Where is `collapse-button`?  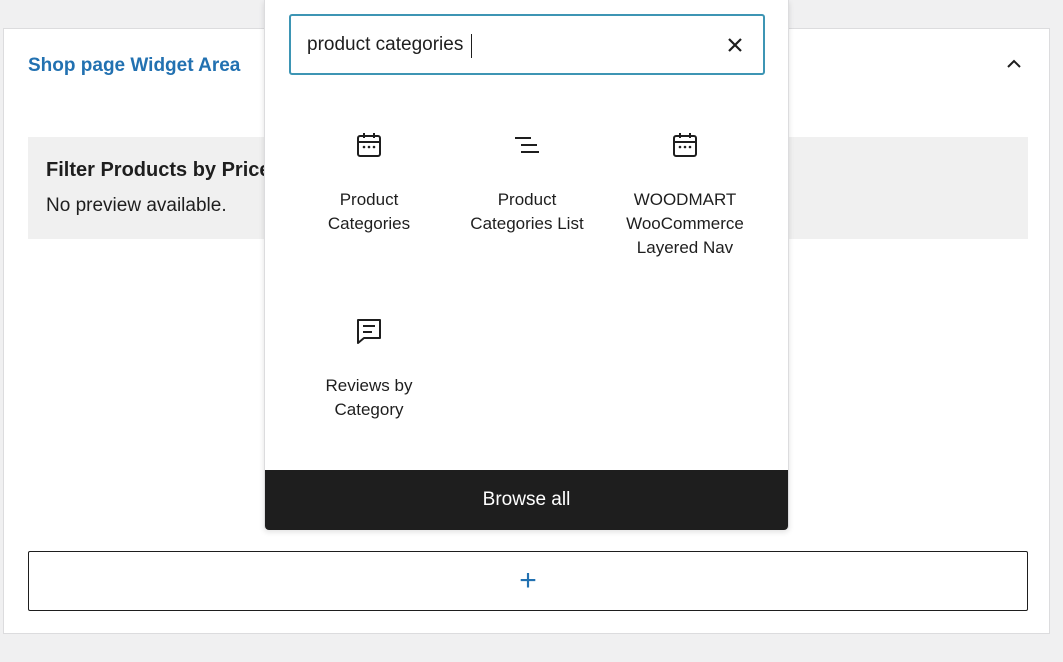 collapse-button is located at coordinates (1014, 64).